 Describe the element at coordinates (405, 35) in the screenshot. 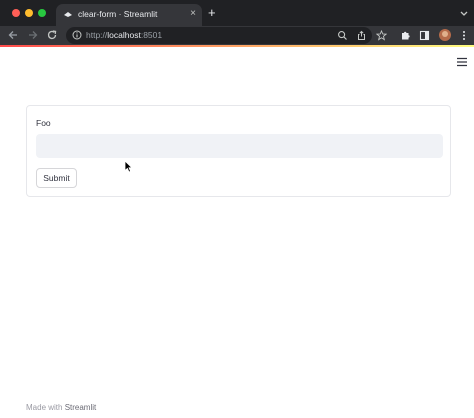

I see `puzzle-icon` at that location.